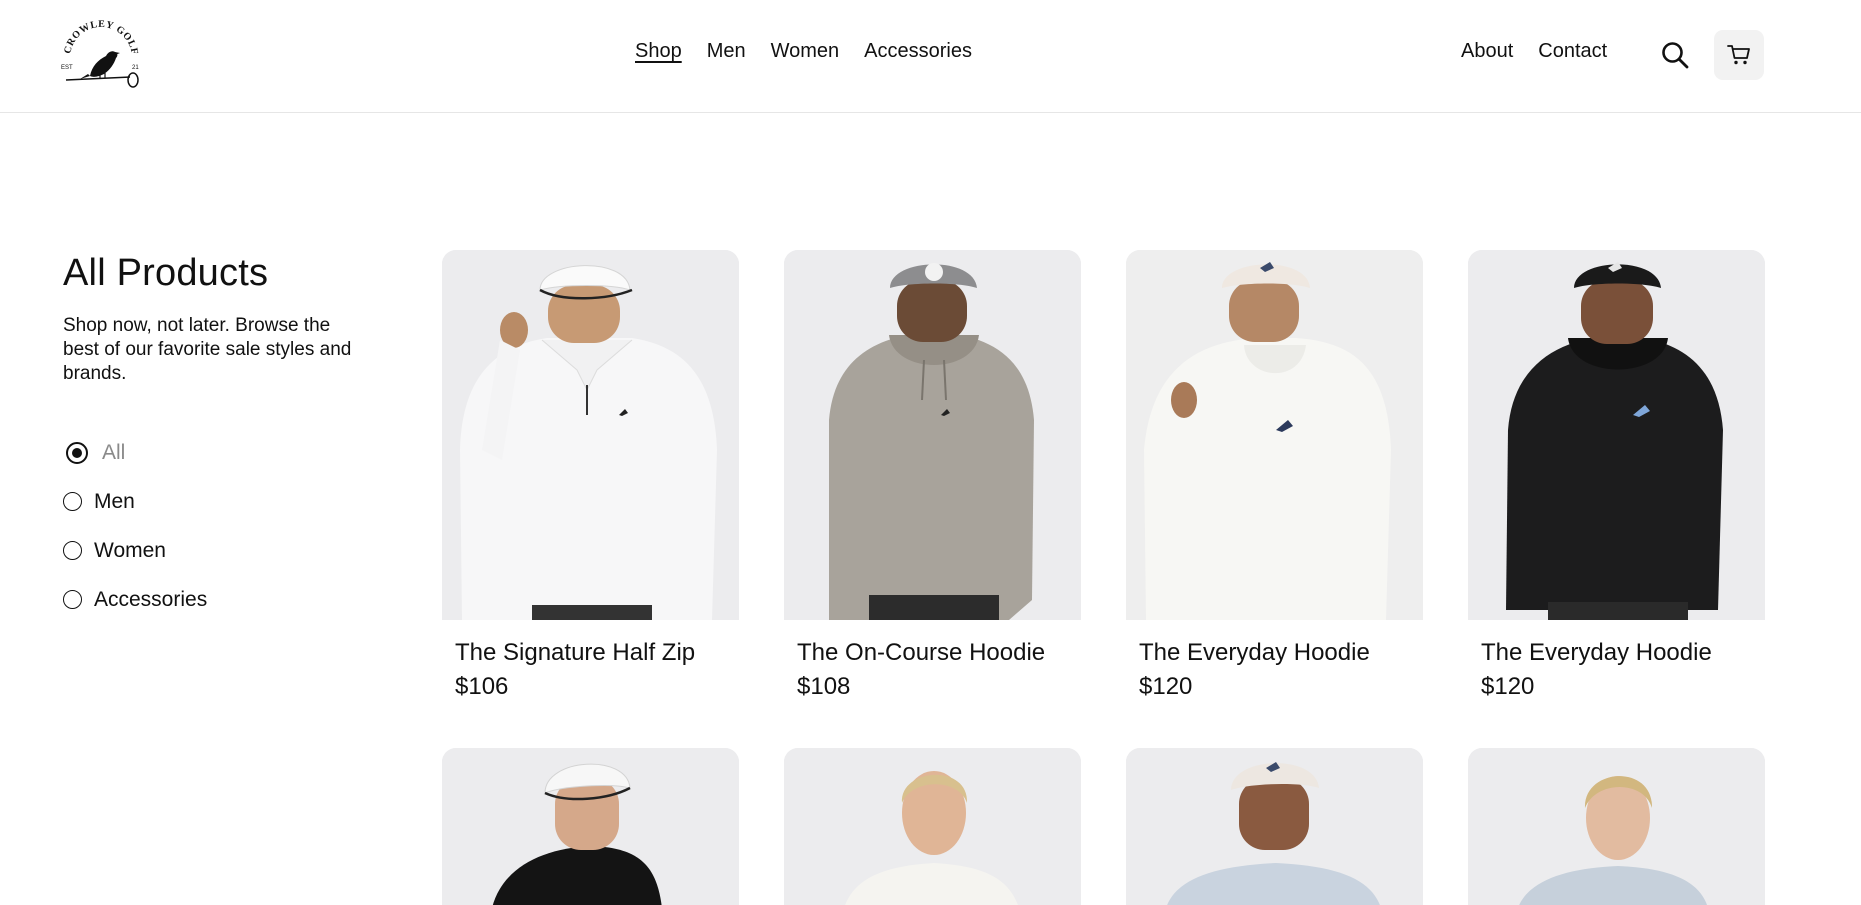 This screenshot has width=1861, height=905. Describe the element at coordinates (1487, 51) in the screenshot. I see `nav-about: About` at that location.